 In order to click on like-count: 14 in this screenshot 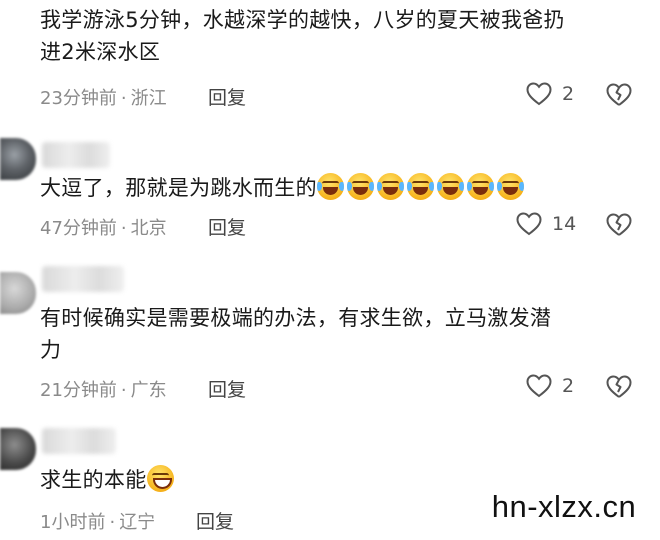, I will do `click(564, 224)`.